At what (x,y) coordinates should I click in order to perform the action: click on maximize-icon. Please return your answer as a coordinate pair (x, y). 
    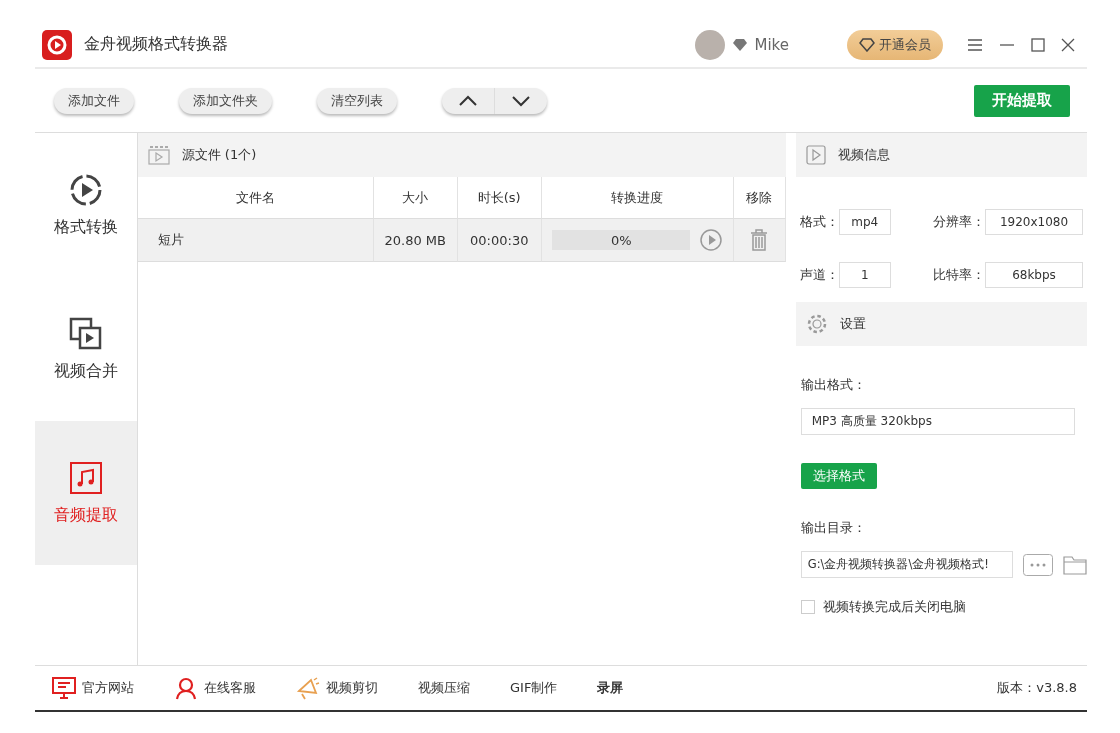
    Looking at the image, I should click on (1038, 44).